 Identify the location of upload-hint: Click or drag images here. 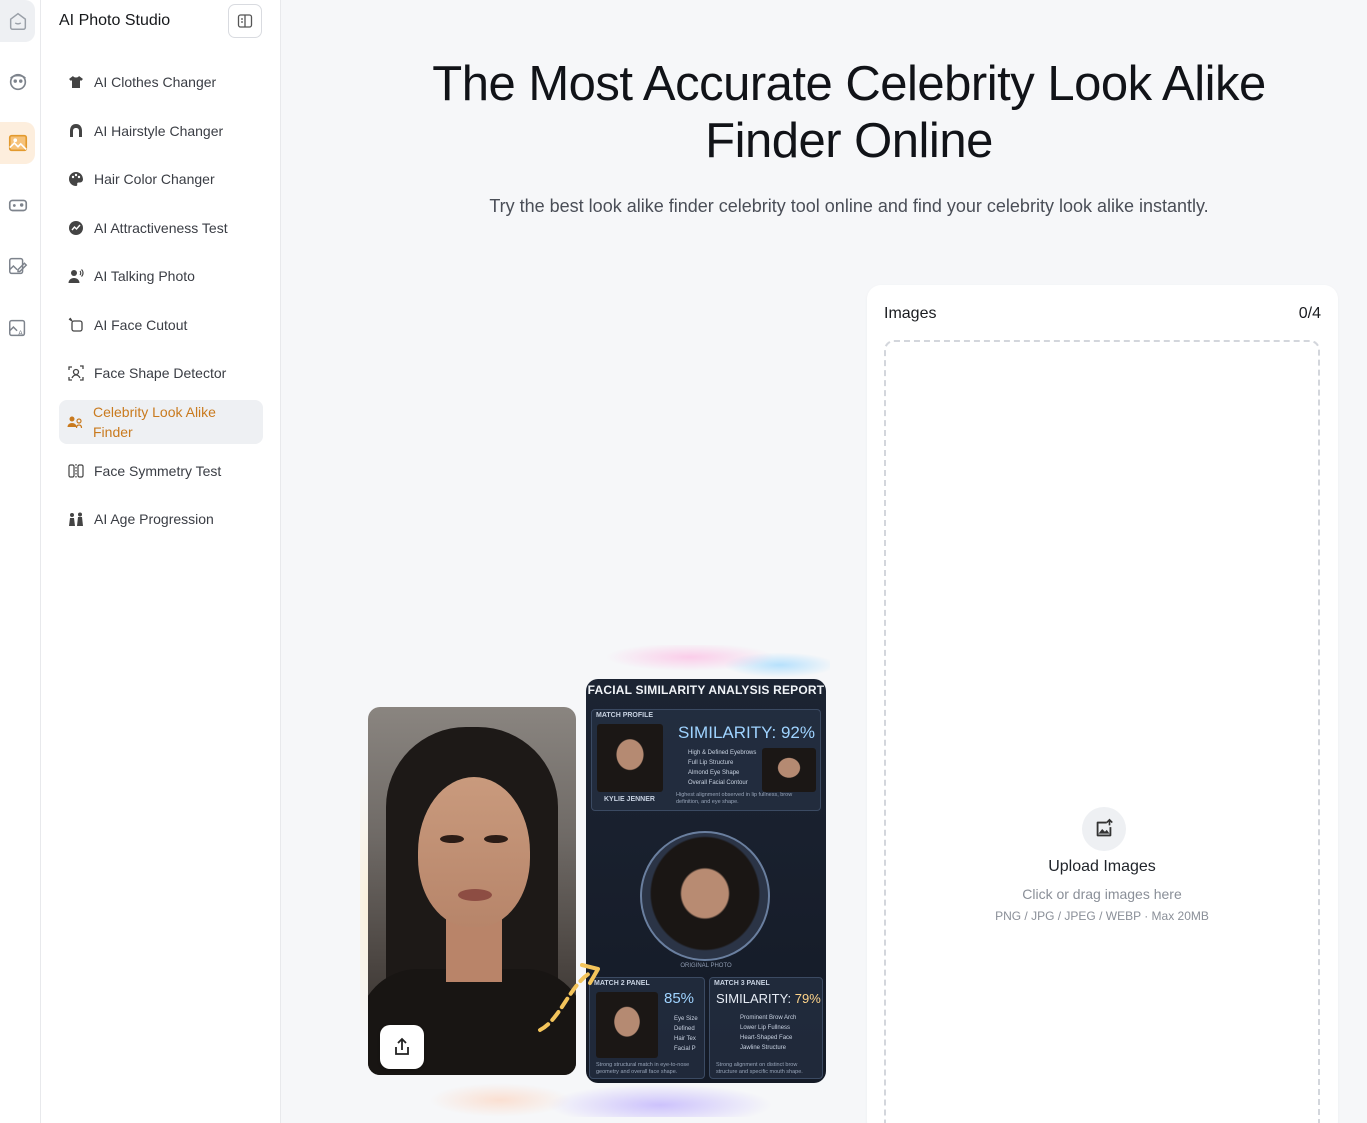
(1102, 894).